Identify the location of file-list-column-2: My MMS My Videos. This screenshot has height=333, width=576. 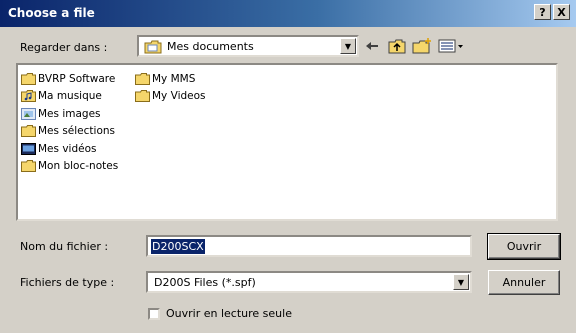
(170, 87).